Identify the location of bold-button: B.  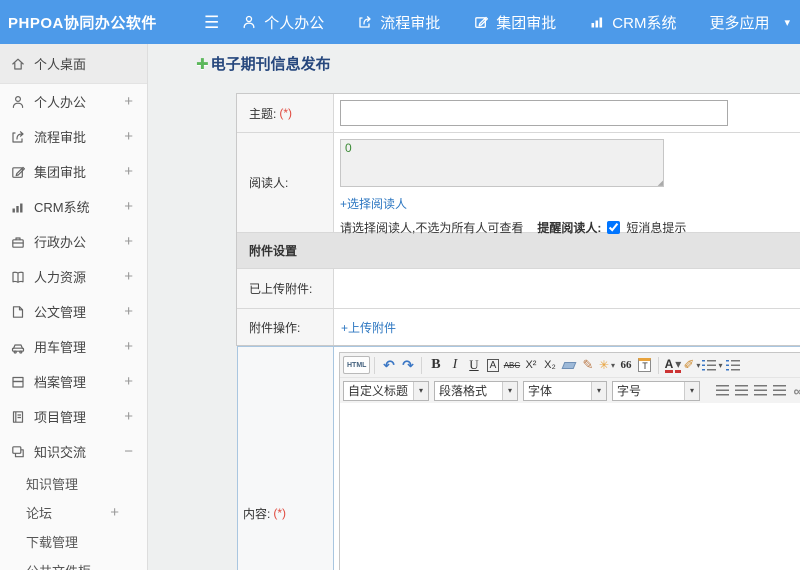
(435, 365).